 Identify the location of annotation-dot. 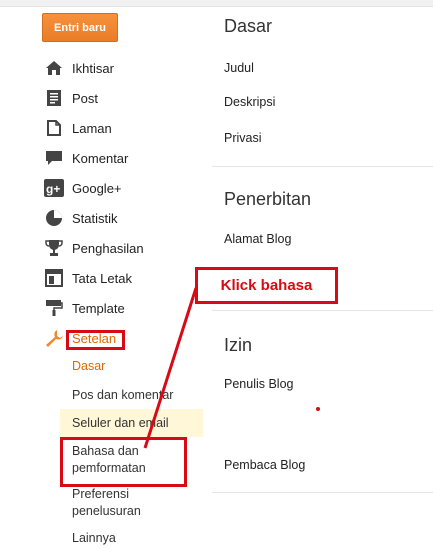
(318, 409).